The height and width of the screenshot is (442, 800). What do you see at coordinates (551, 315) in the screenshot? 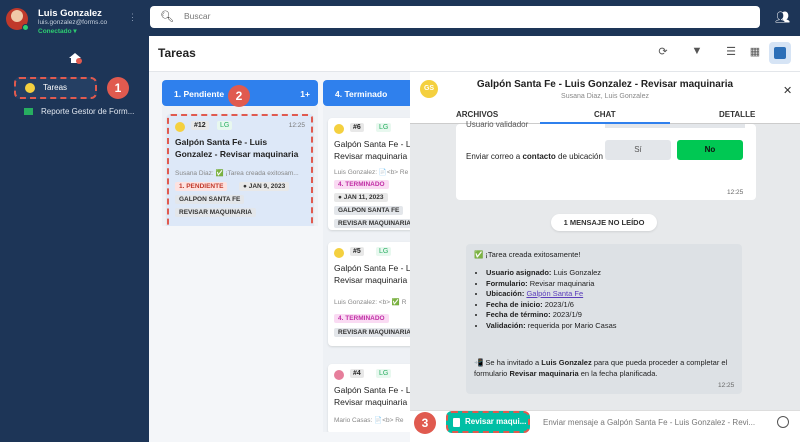
I see `detail-item: Fecha de término: 2023/1/9` at bounding box center [551, 315].